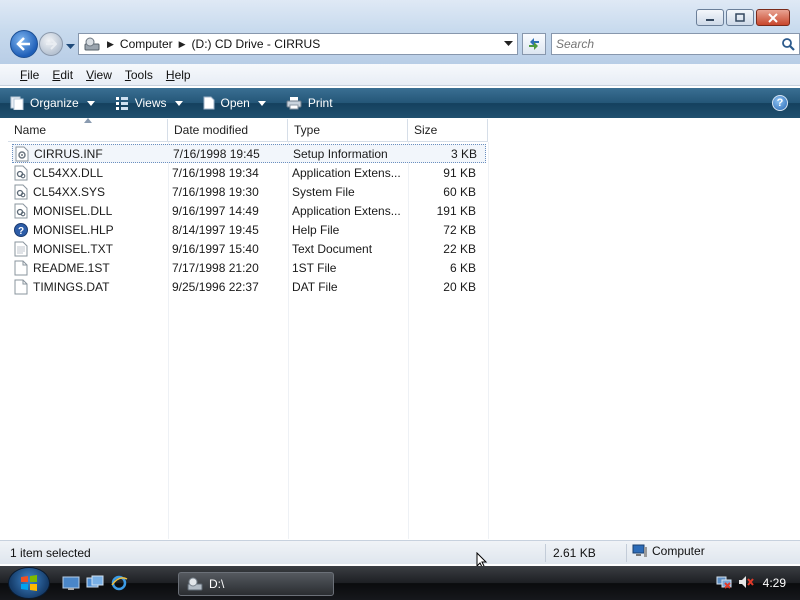  I want to click on file-size: 191 KB, so click(456, 210).